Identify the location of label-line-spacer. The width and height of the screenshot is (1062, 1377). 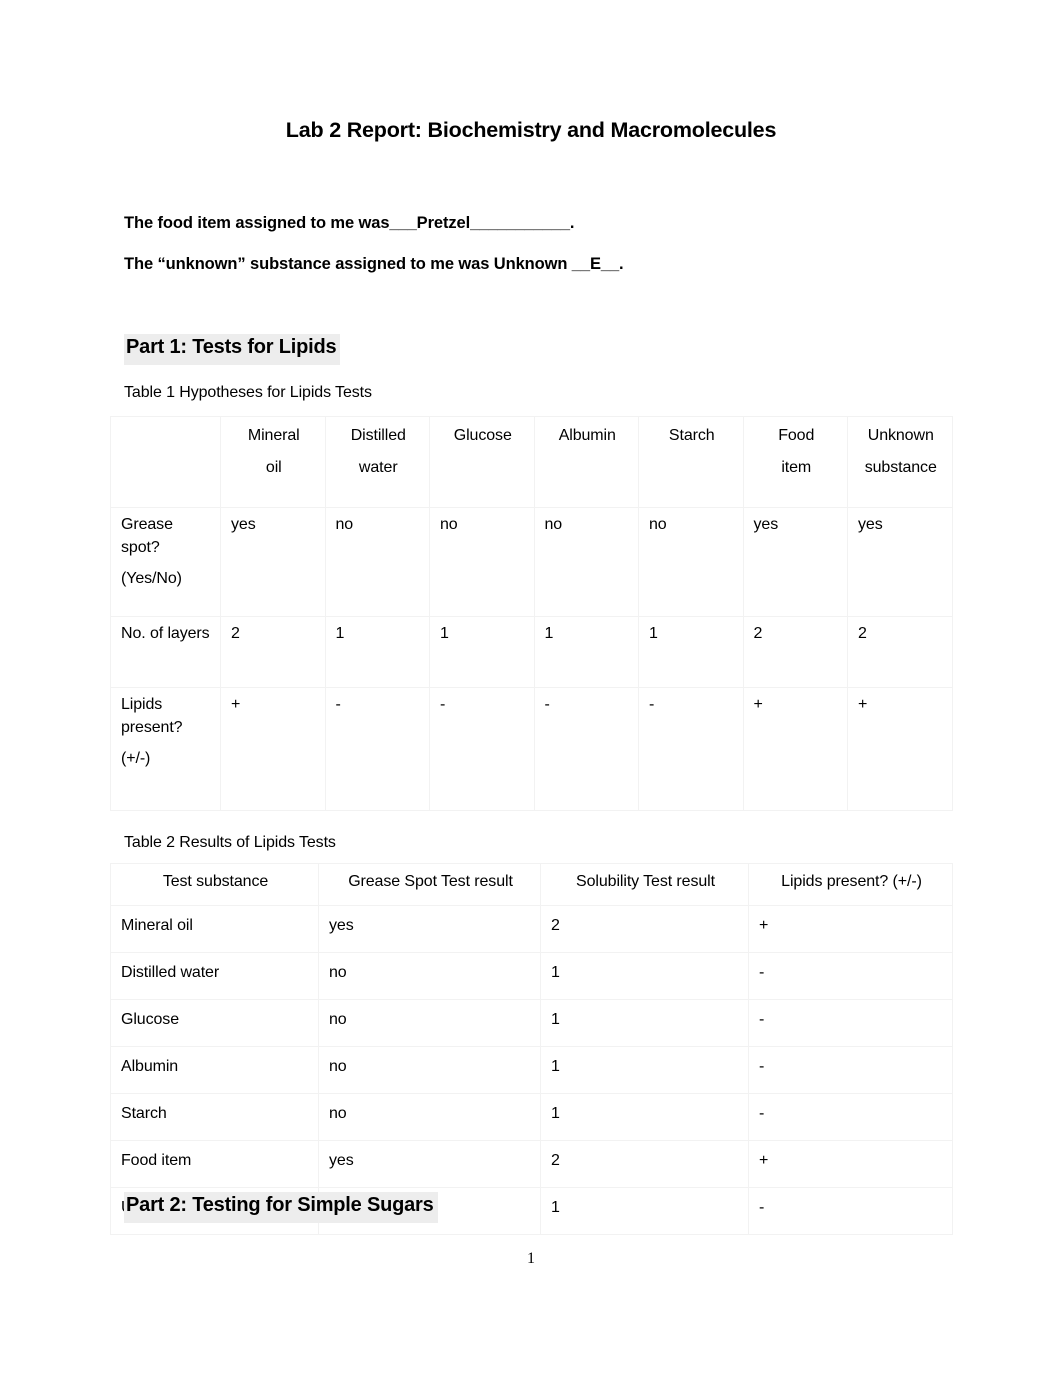
(166, 743).